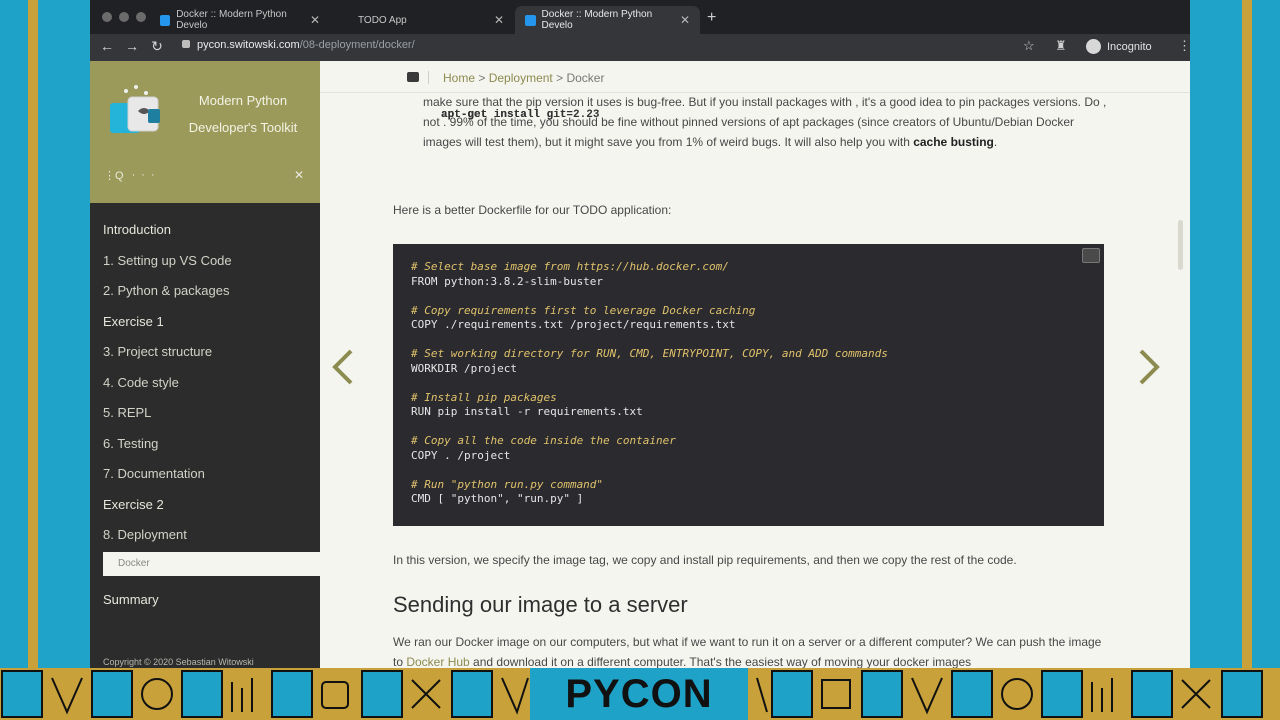  I want to click on incognito-indicator: Incognito, so click(1119, 46).